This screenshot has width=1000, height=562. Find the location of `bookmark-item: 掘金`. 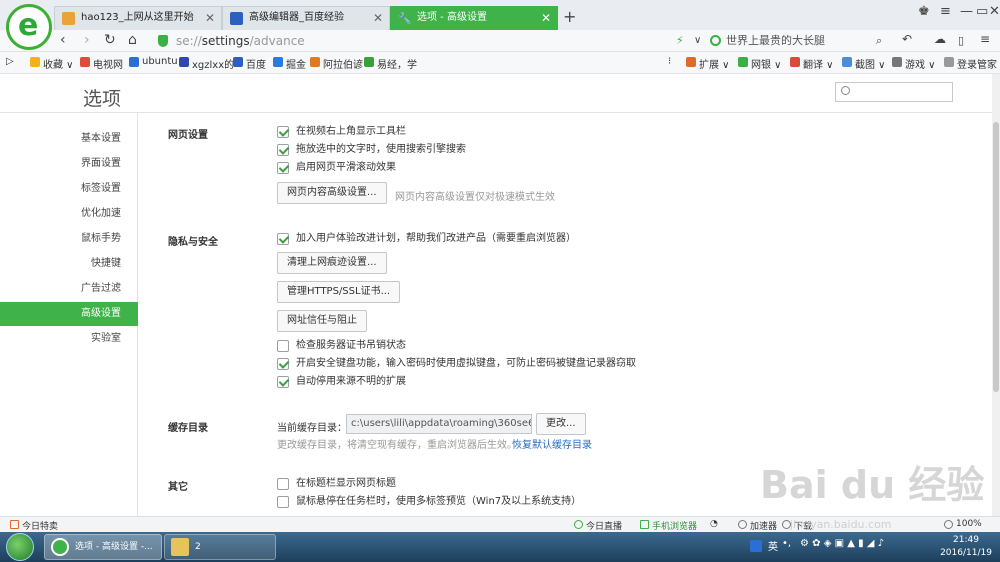

bookmark-item: 掘金 is located at coordinates (289, 63).